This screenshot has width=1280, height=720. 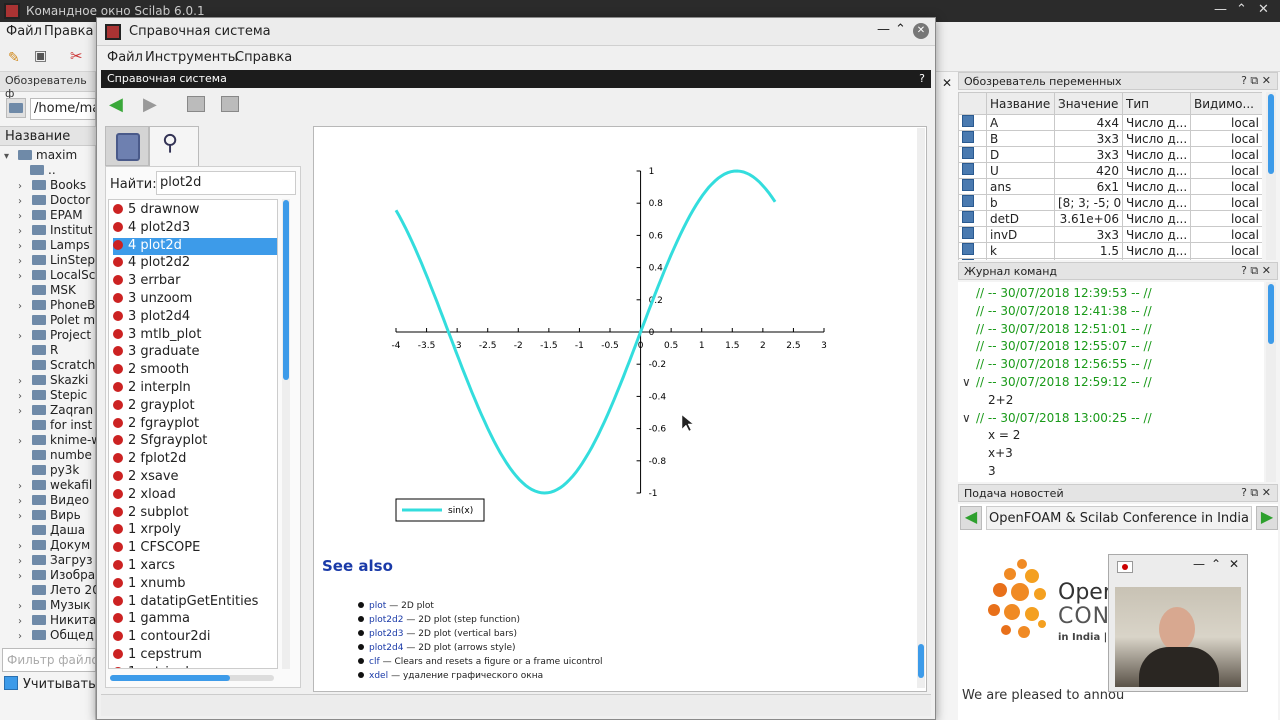 What do you see at coordinates (195, 335) in the screenshot?
I see `search-result-item: 3 mtlb_plot` at bounding box center [195, 335].